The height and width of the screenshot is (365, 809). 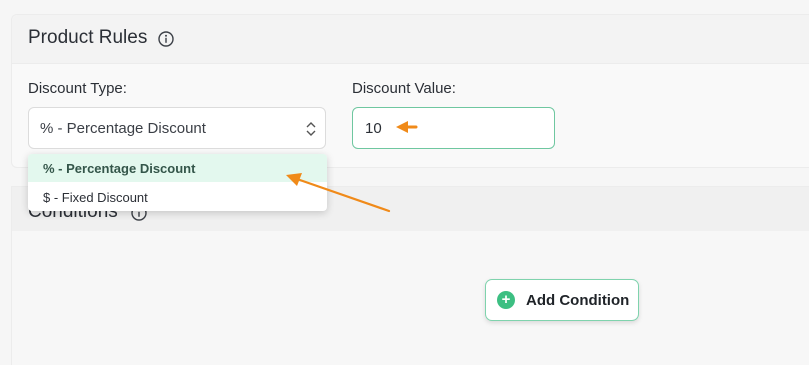 What do you see at coordinates (506, 300) in the screenshot?
I see `plus-circle-icon: +` at bounding box center [506, 300].